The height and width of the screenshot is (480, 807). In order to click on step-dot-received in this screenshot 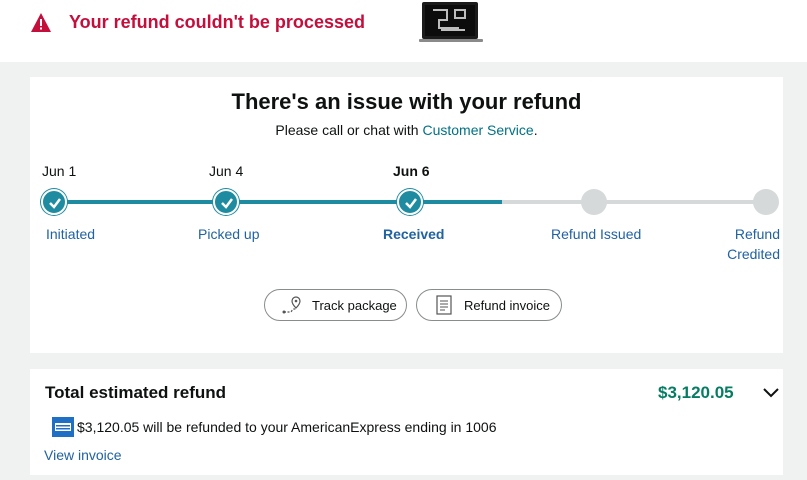, I will do `click(410, 202)`.